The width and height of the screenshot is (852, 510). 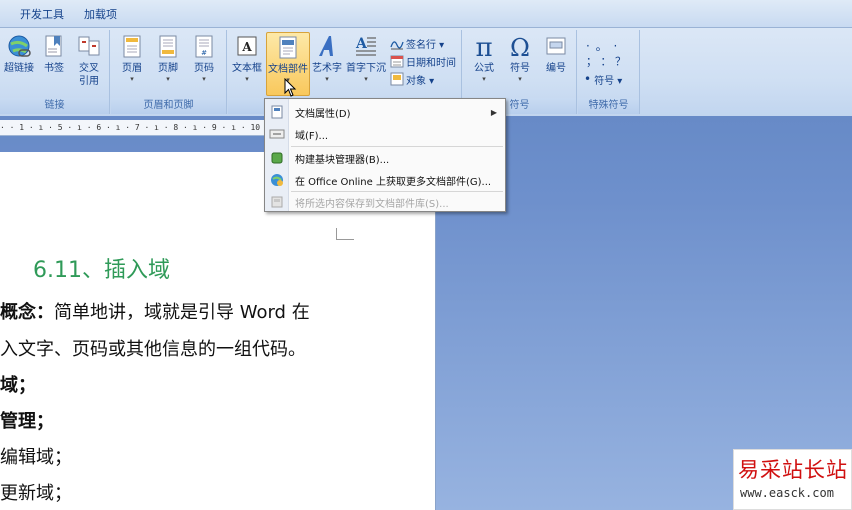 What do you see at coordinates (89, 64) in the screenshot?
I see `cross-reference-button: 交叉 引用` at bounding box center [89, 64].